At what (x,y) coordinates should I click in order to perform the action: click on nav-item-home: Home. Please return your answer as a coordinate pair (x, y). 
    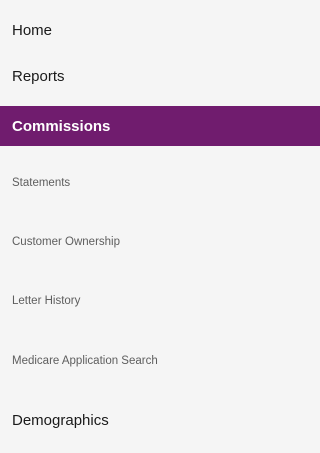
    Looking at the image, I should click on (160, 30).